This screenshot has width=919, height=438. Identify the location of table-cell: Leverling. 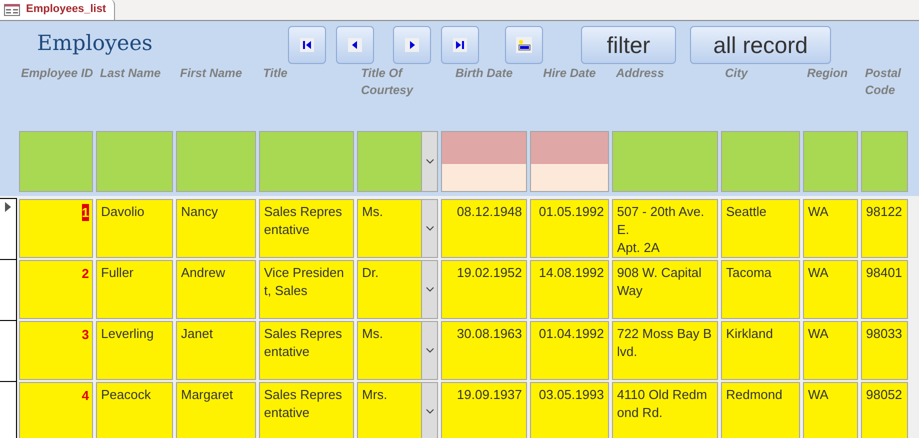
(127, 334).